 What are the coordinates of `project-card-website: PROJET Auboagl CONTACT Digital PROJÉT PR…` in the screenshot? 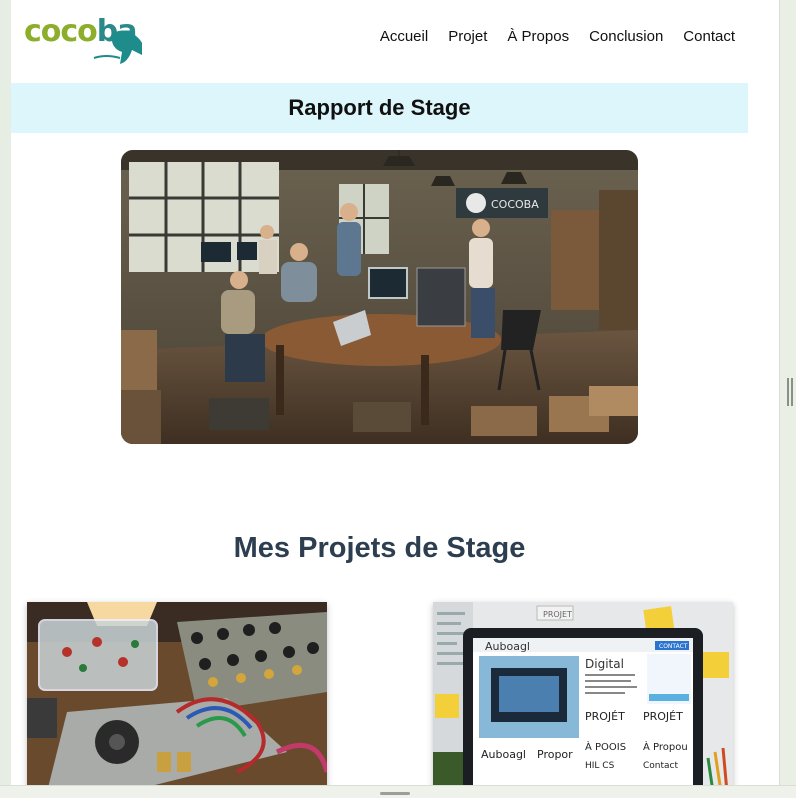 It's located at (583, 693).